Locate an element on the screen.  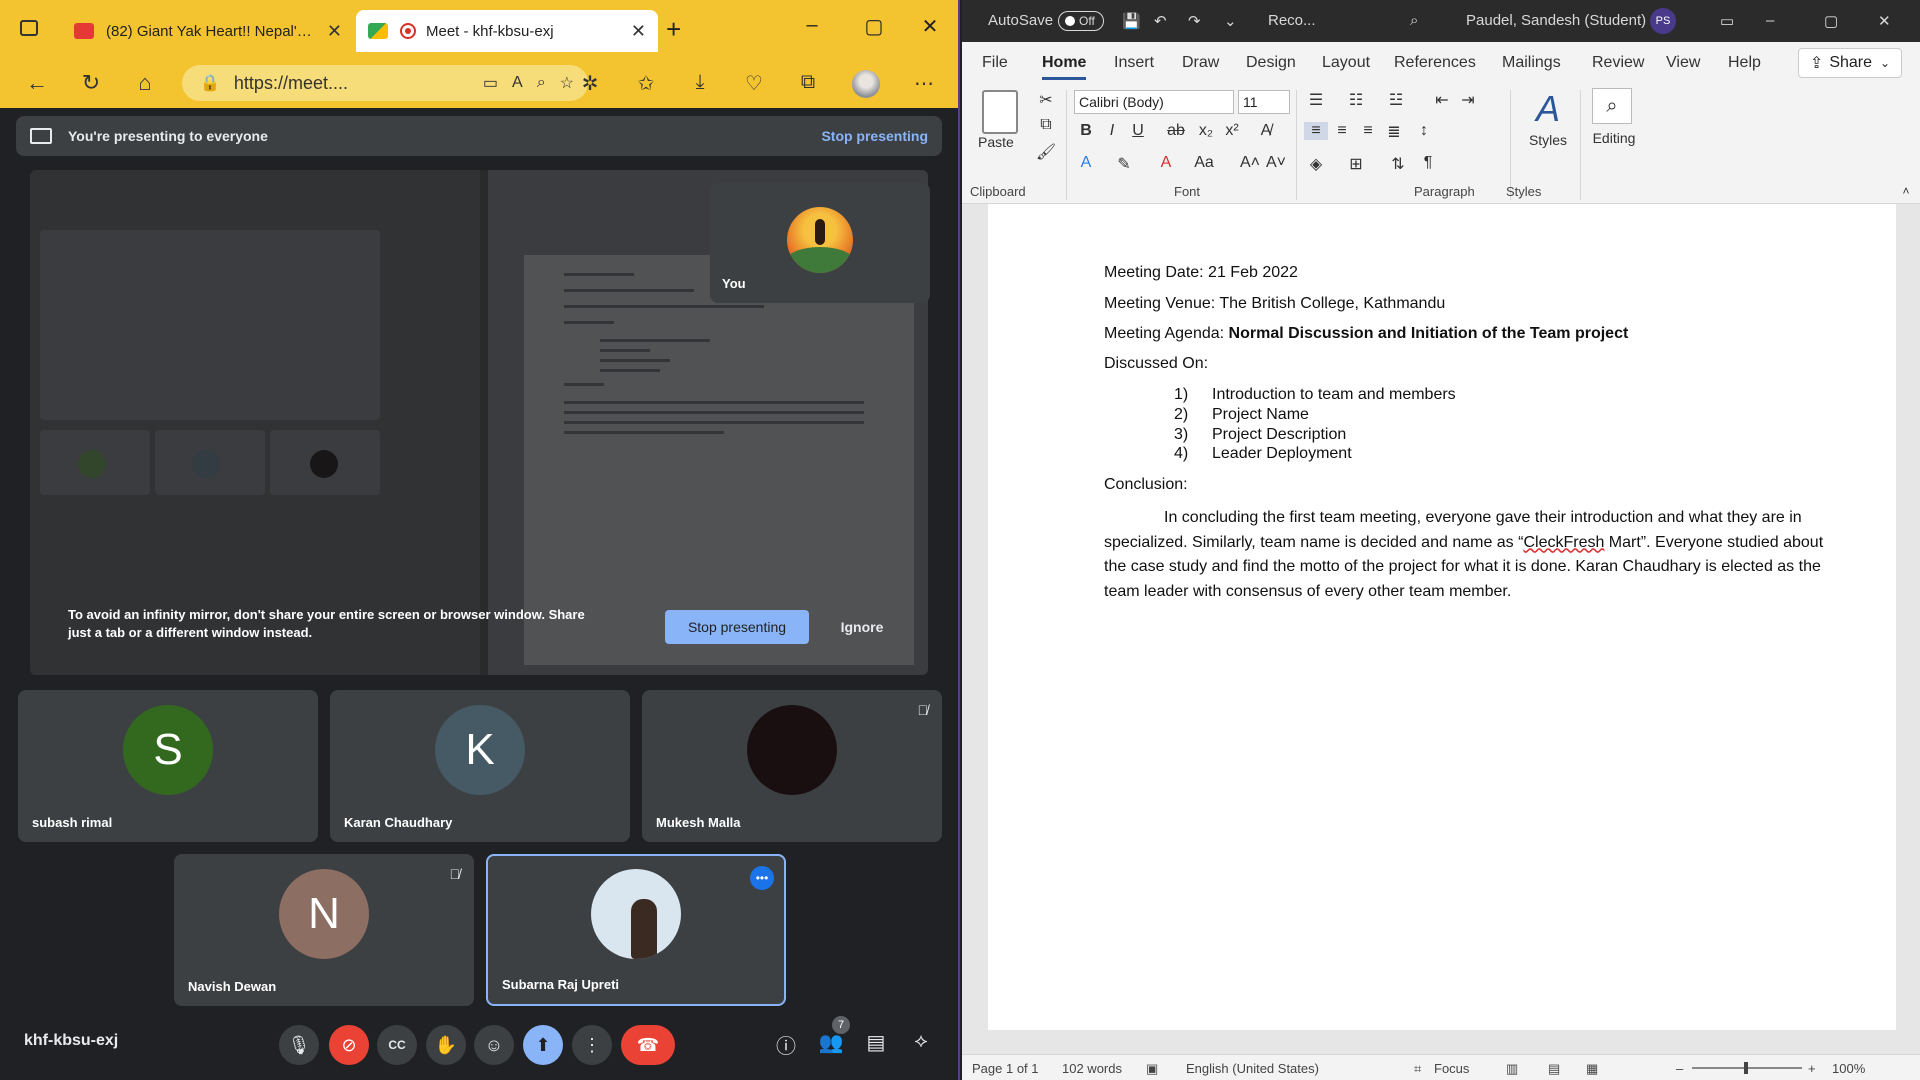
word-count: 102 words is located at coordinates (1092, 1068).